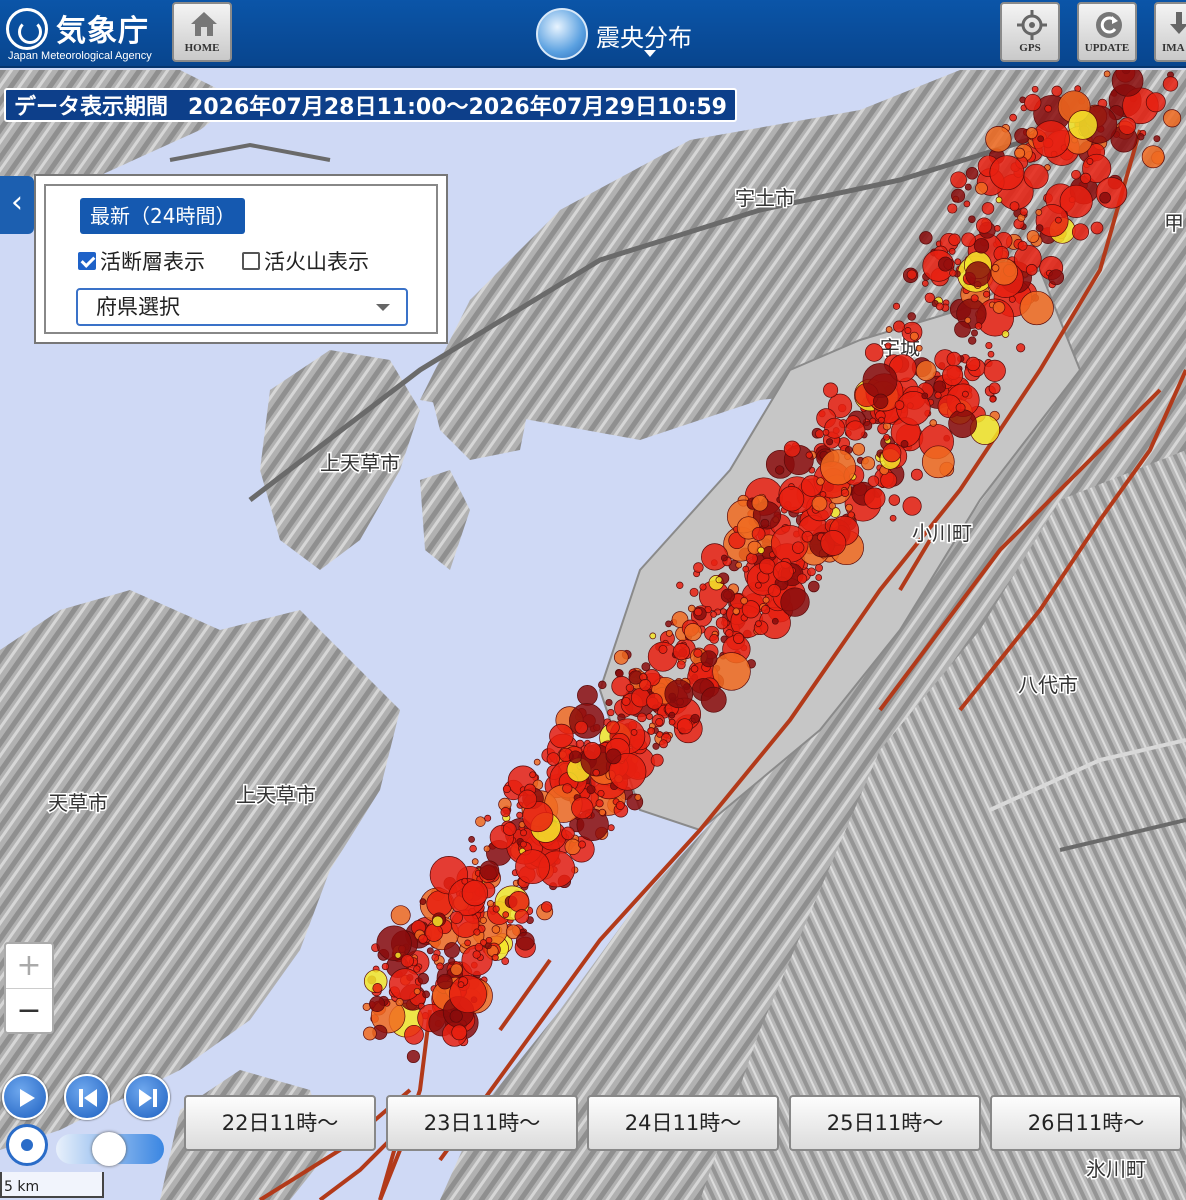 This screenshot has height=1200, width=1186. What do you see at coordinates (1178, 23) in the screenshot?
I see `download-icon` at bounding box center [1178, 23].